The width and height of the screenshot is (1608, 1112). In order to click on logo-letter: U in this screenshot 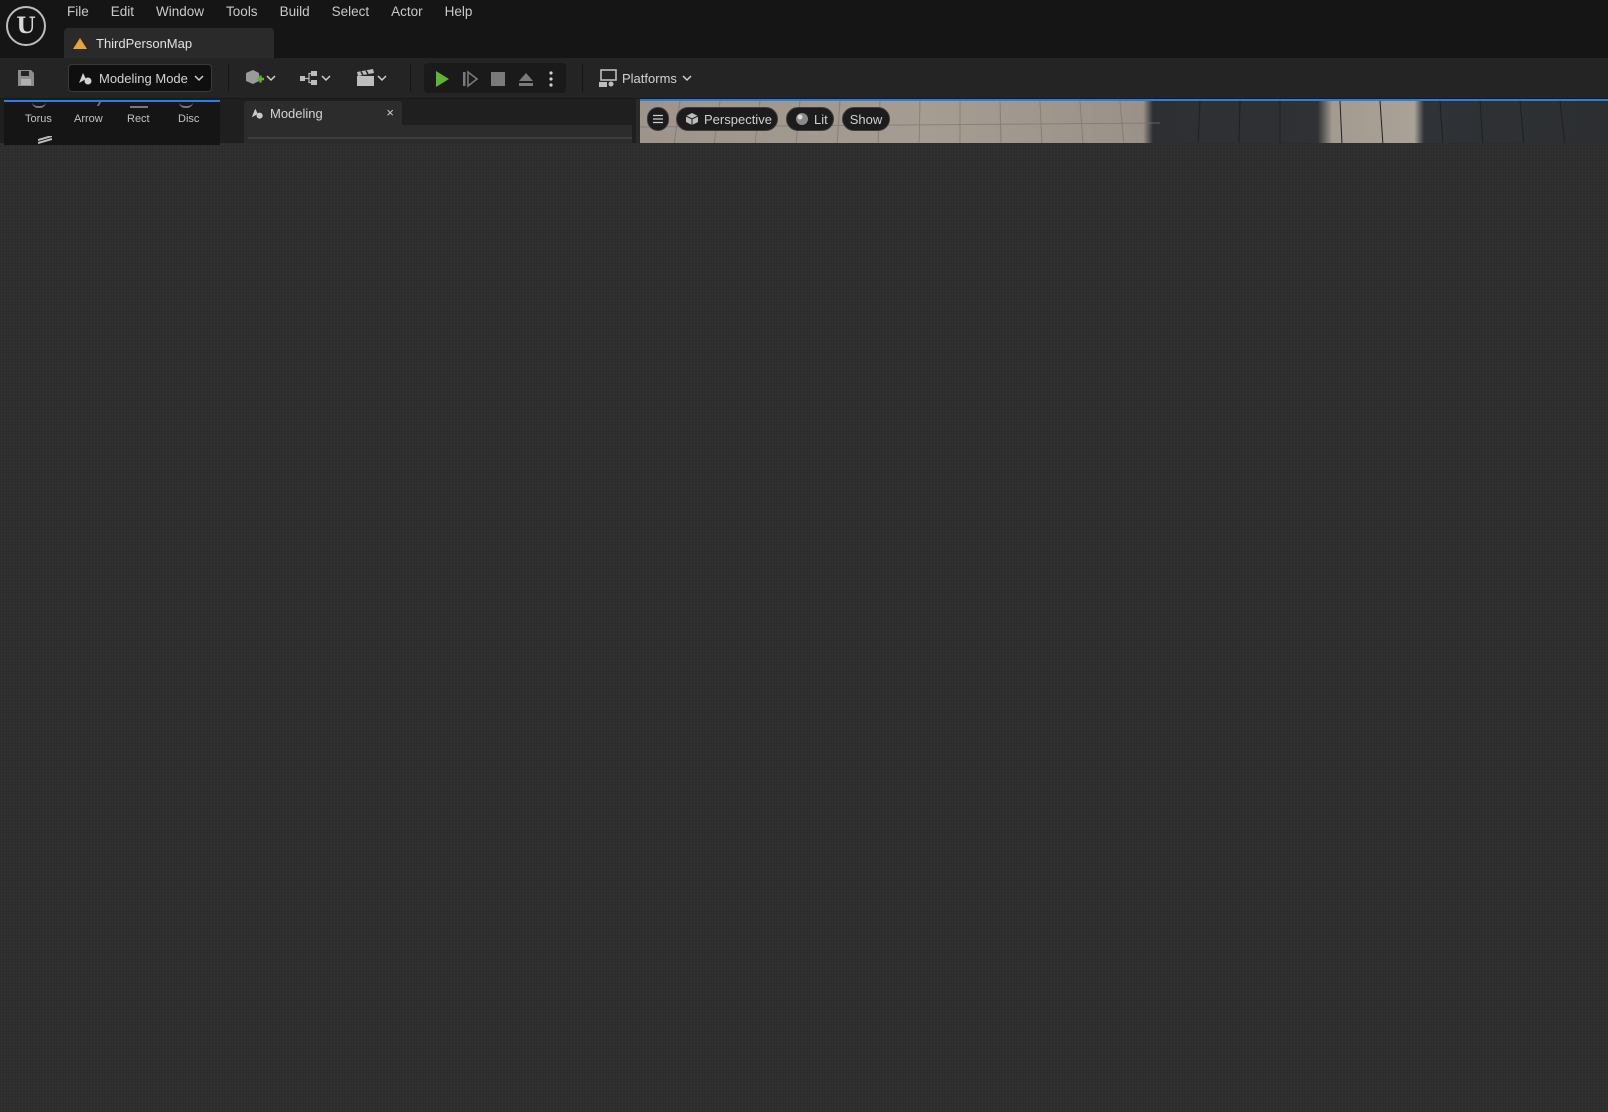, I will do `click(26, 26)`.